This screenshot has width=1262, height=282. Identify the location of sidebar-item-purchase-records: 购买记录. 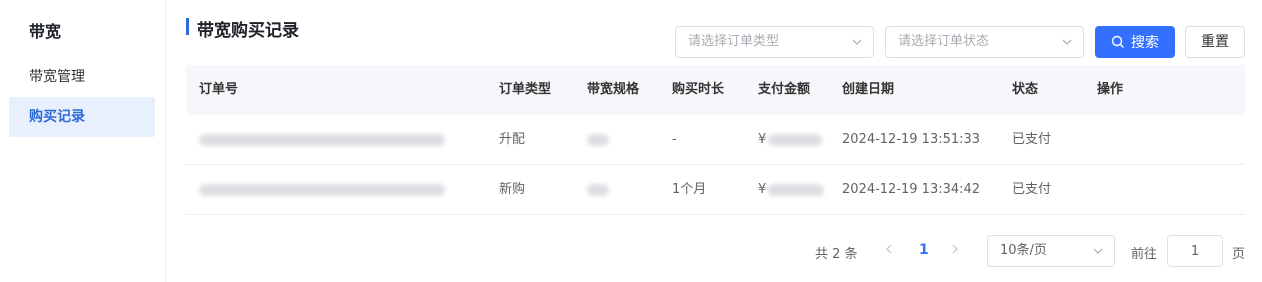
(82, 117).